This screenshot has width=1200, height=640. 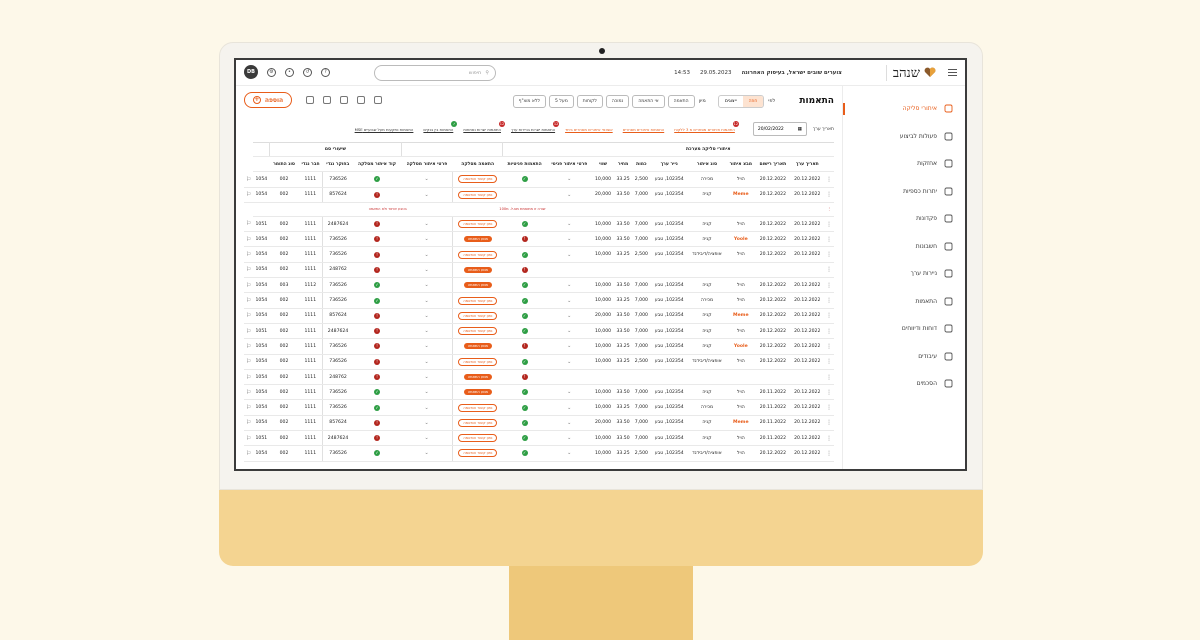 What do you see at coordinates (440, 126) in the screenshot?
I see `quick-filter-5: התאמות בין בנקים ✓` at bounding box center [440, 126].